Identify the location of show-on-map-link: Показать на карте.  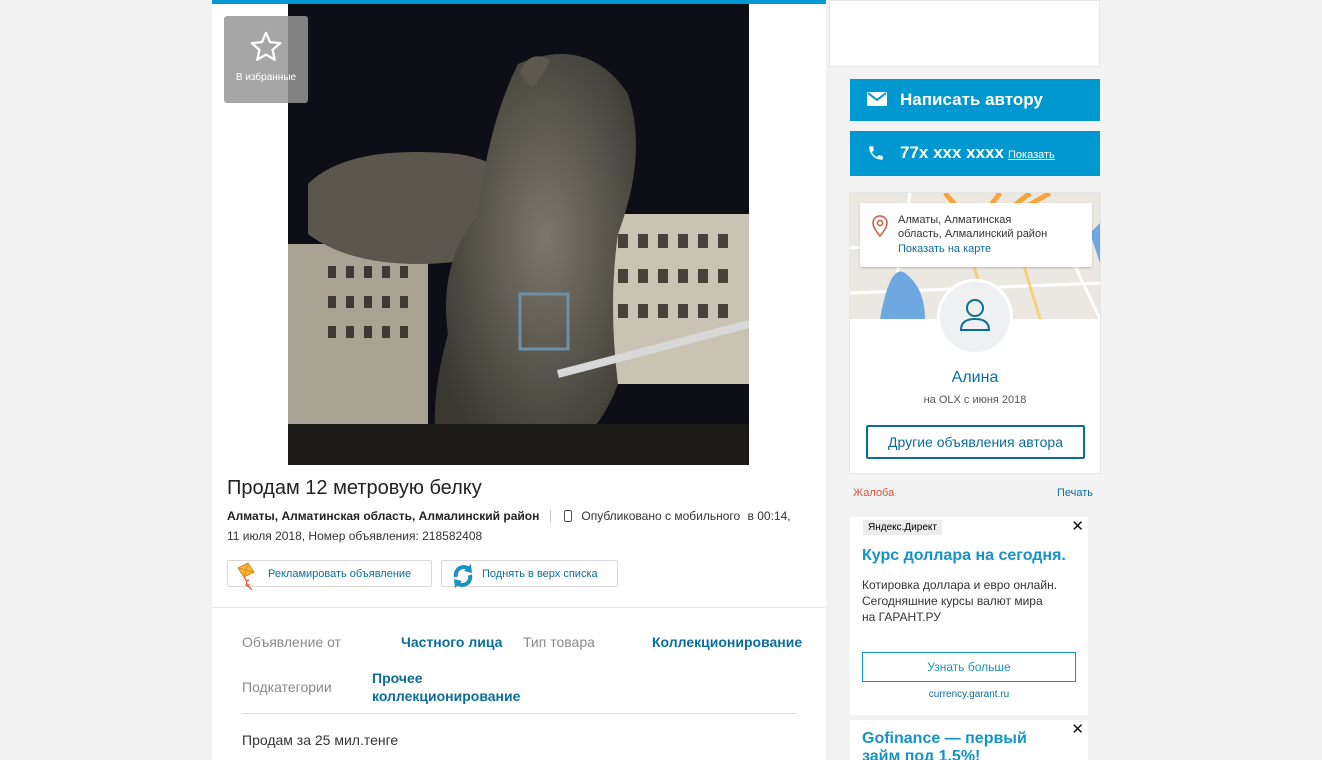
(944, 249).